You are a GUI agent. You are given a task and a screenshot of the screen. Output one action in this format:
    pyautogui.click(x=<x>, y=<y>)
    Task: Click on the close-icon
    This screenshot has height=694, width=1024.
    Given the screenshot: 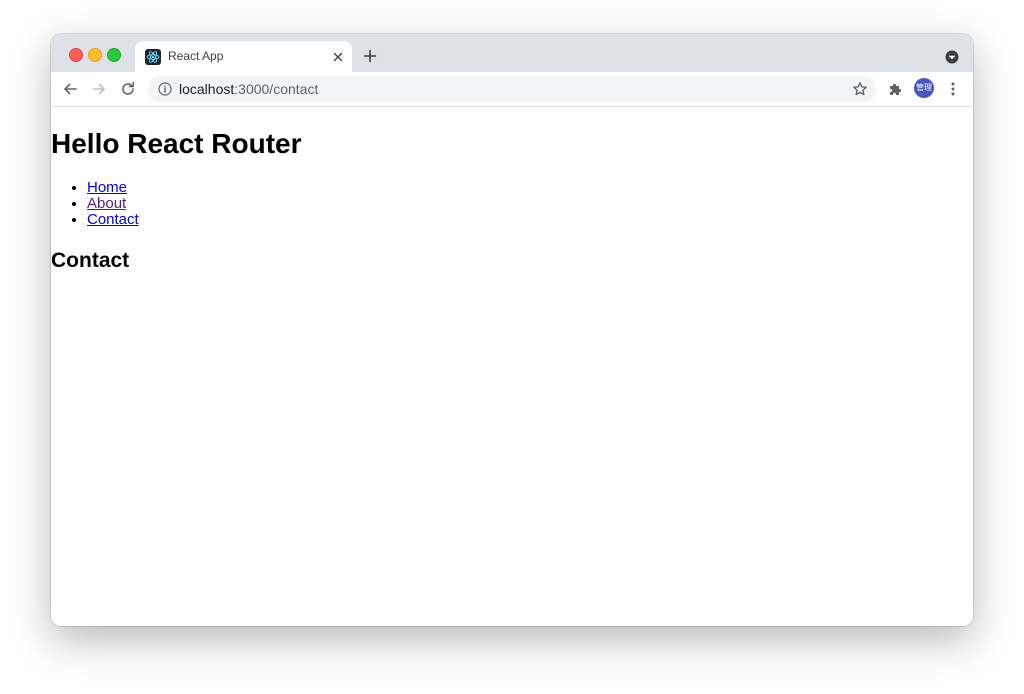 What is the action you would take?
    pyautogui.click(x=338, y=57)
    